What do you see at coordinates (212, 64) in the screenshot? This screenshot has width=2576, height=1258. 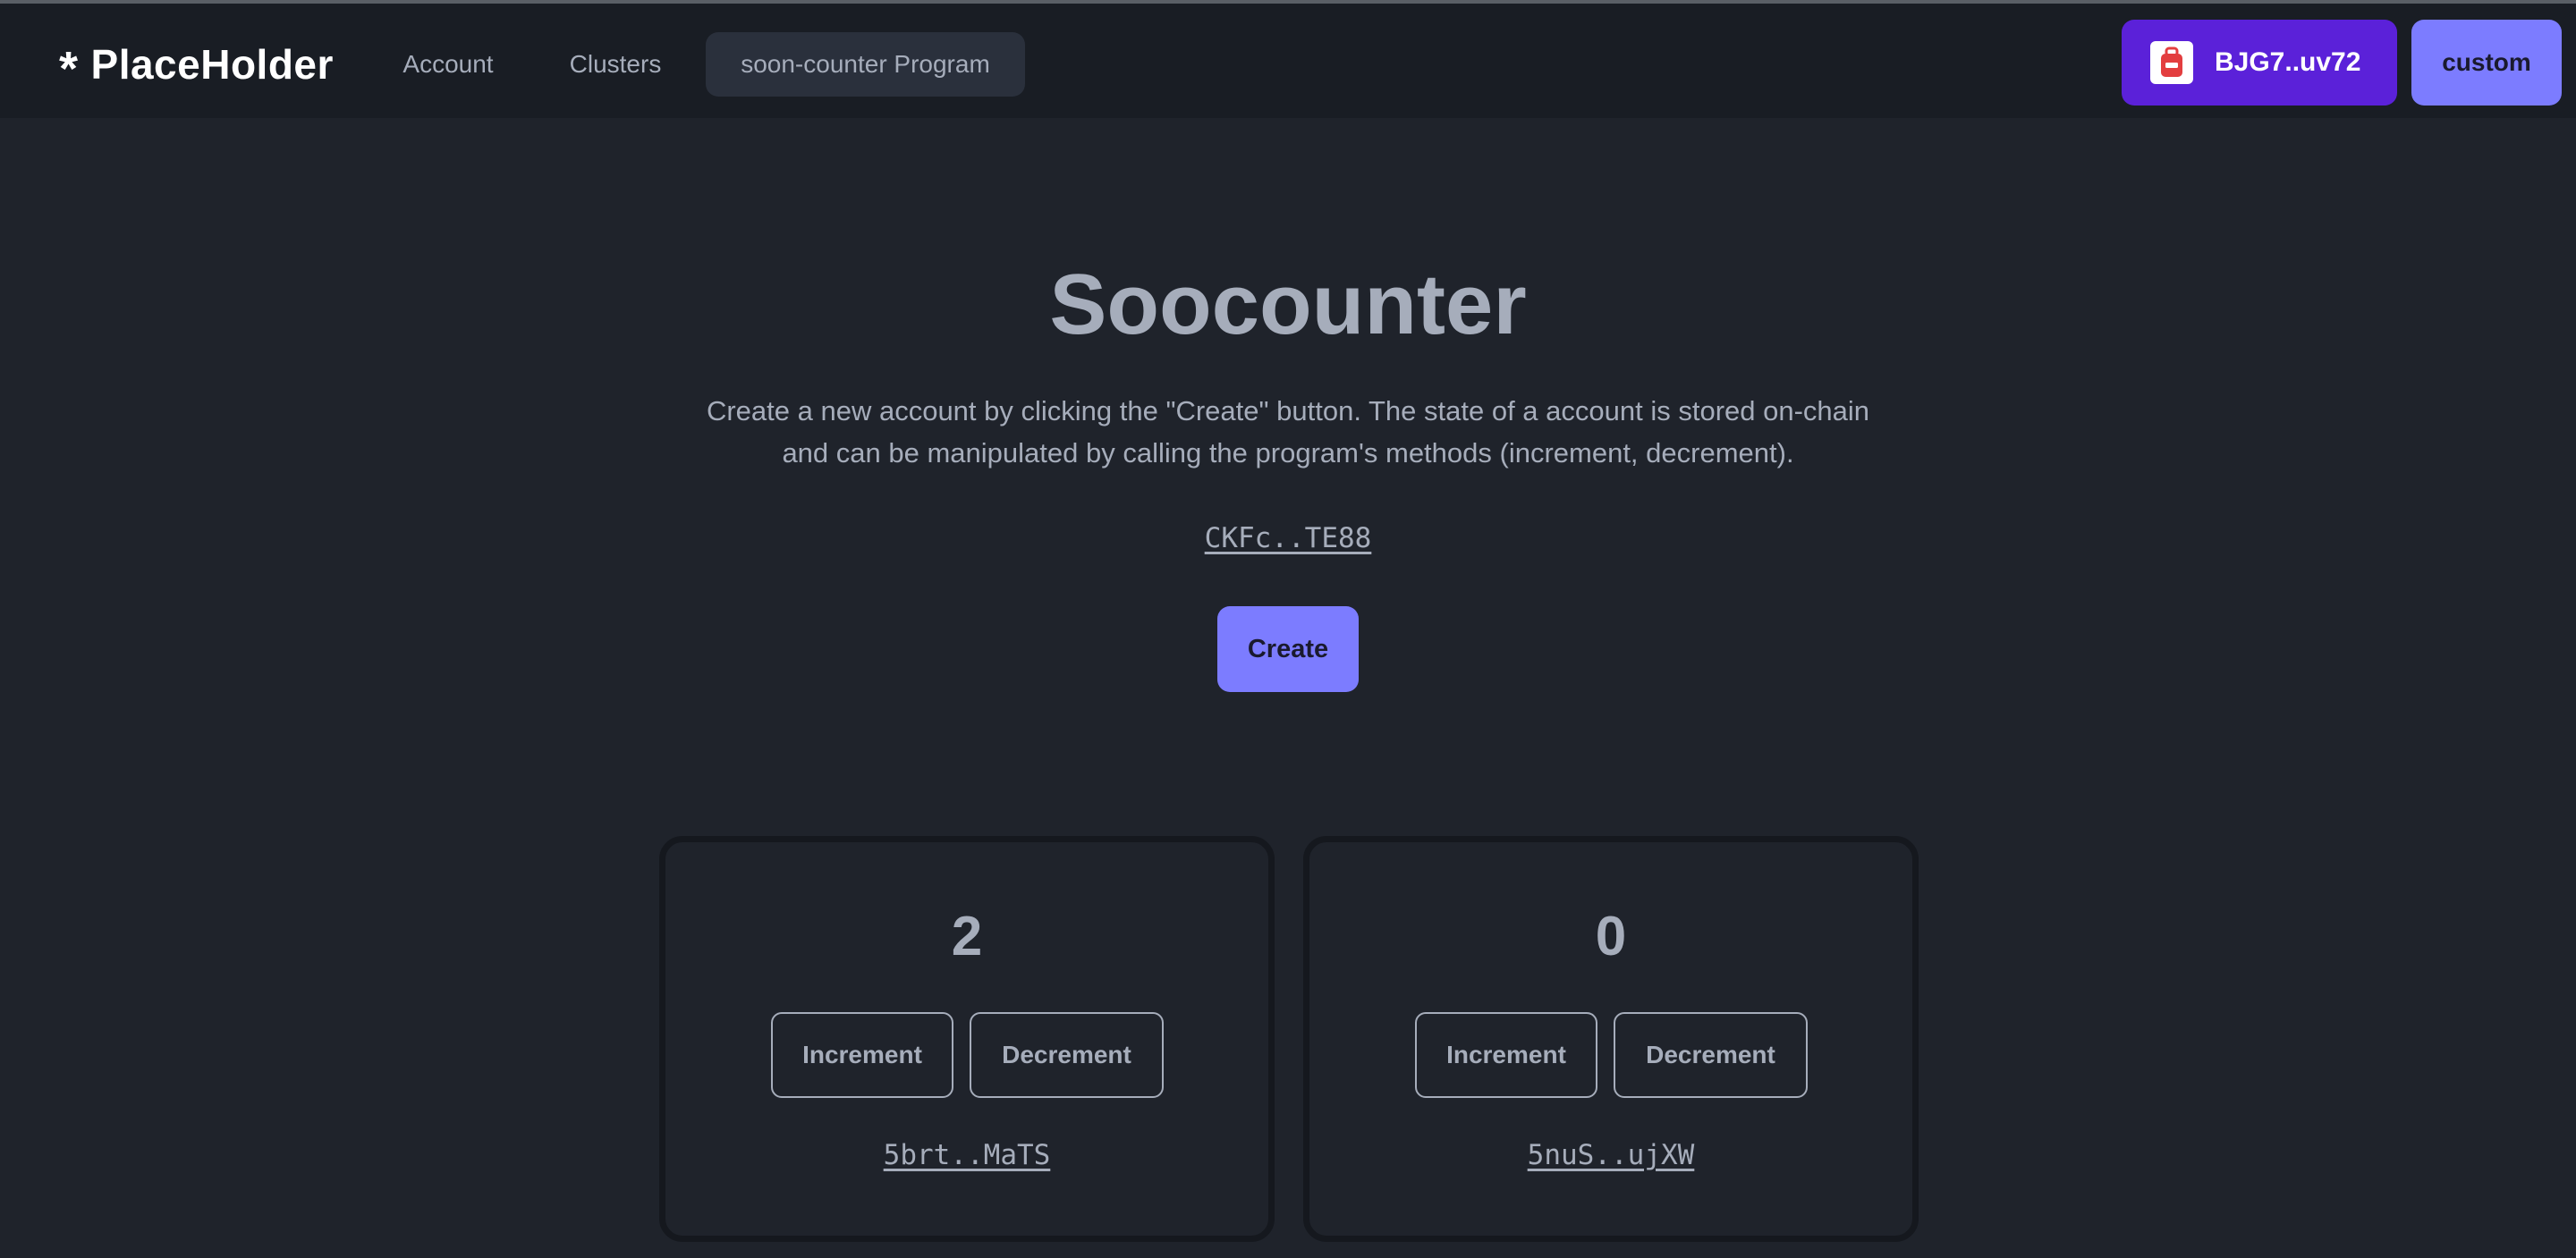 I see `brand-name: PlaceHolder` at bounding box center [212, 64].